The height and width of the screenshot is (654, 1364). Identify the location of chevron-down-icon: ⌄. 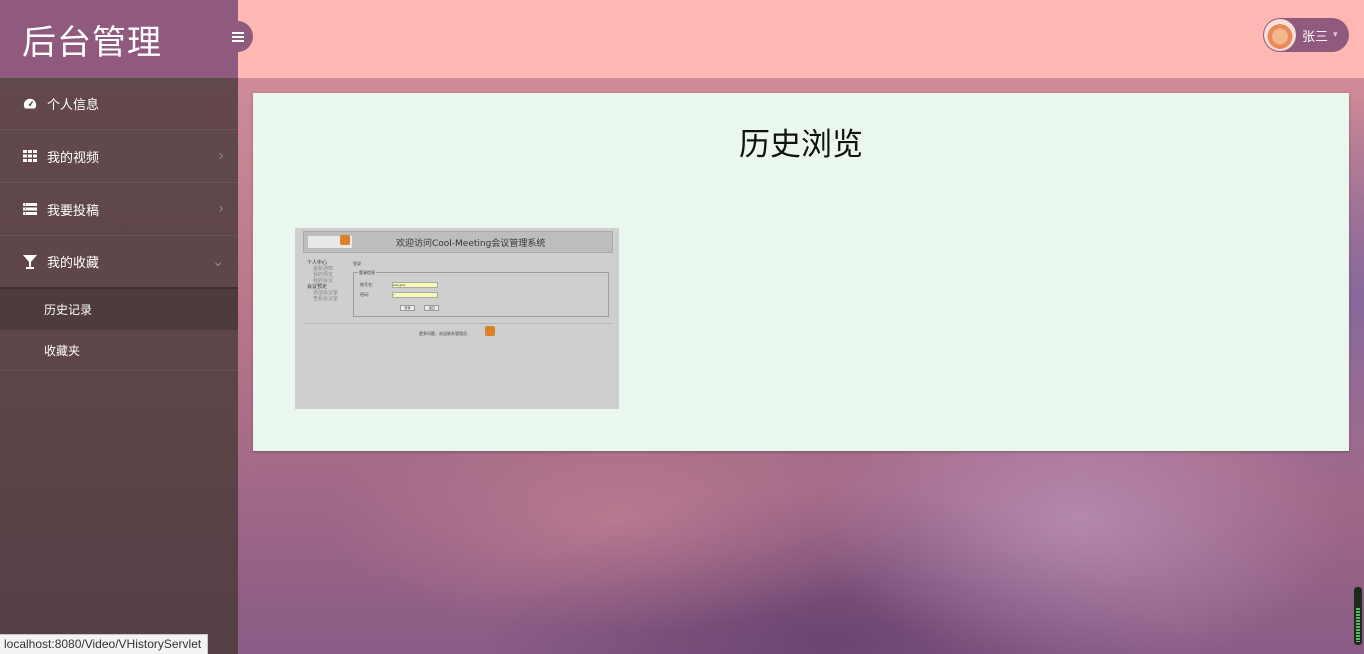
(218, 261).